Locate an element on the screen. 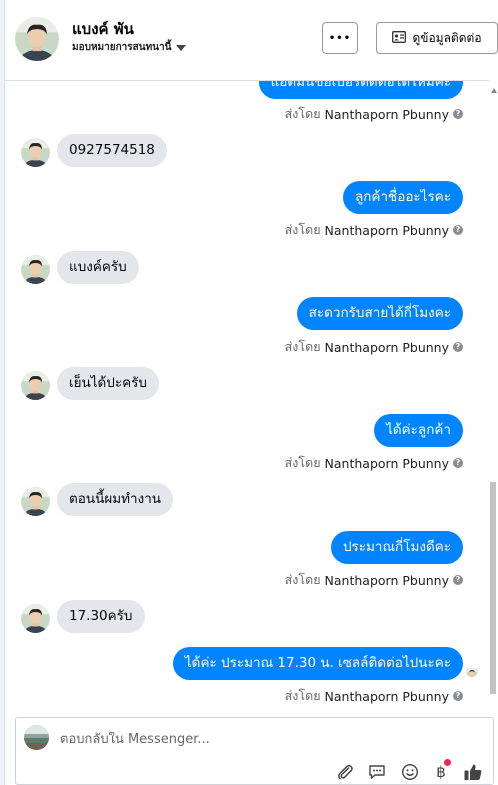  more-options-label: ••• is located at coordinates (340, 38).